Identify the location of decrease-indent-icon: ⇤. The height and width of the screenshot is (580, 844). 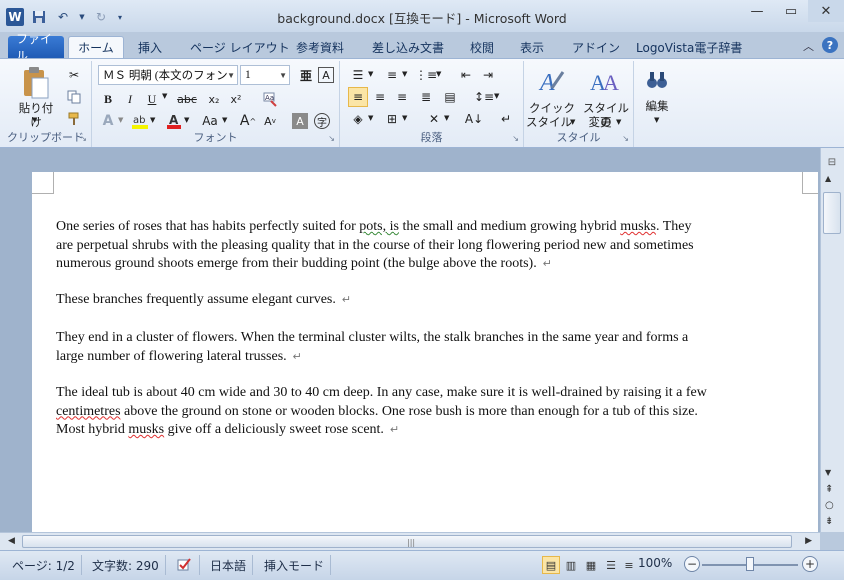
(466, 75).